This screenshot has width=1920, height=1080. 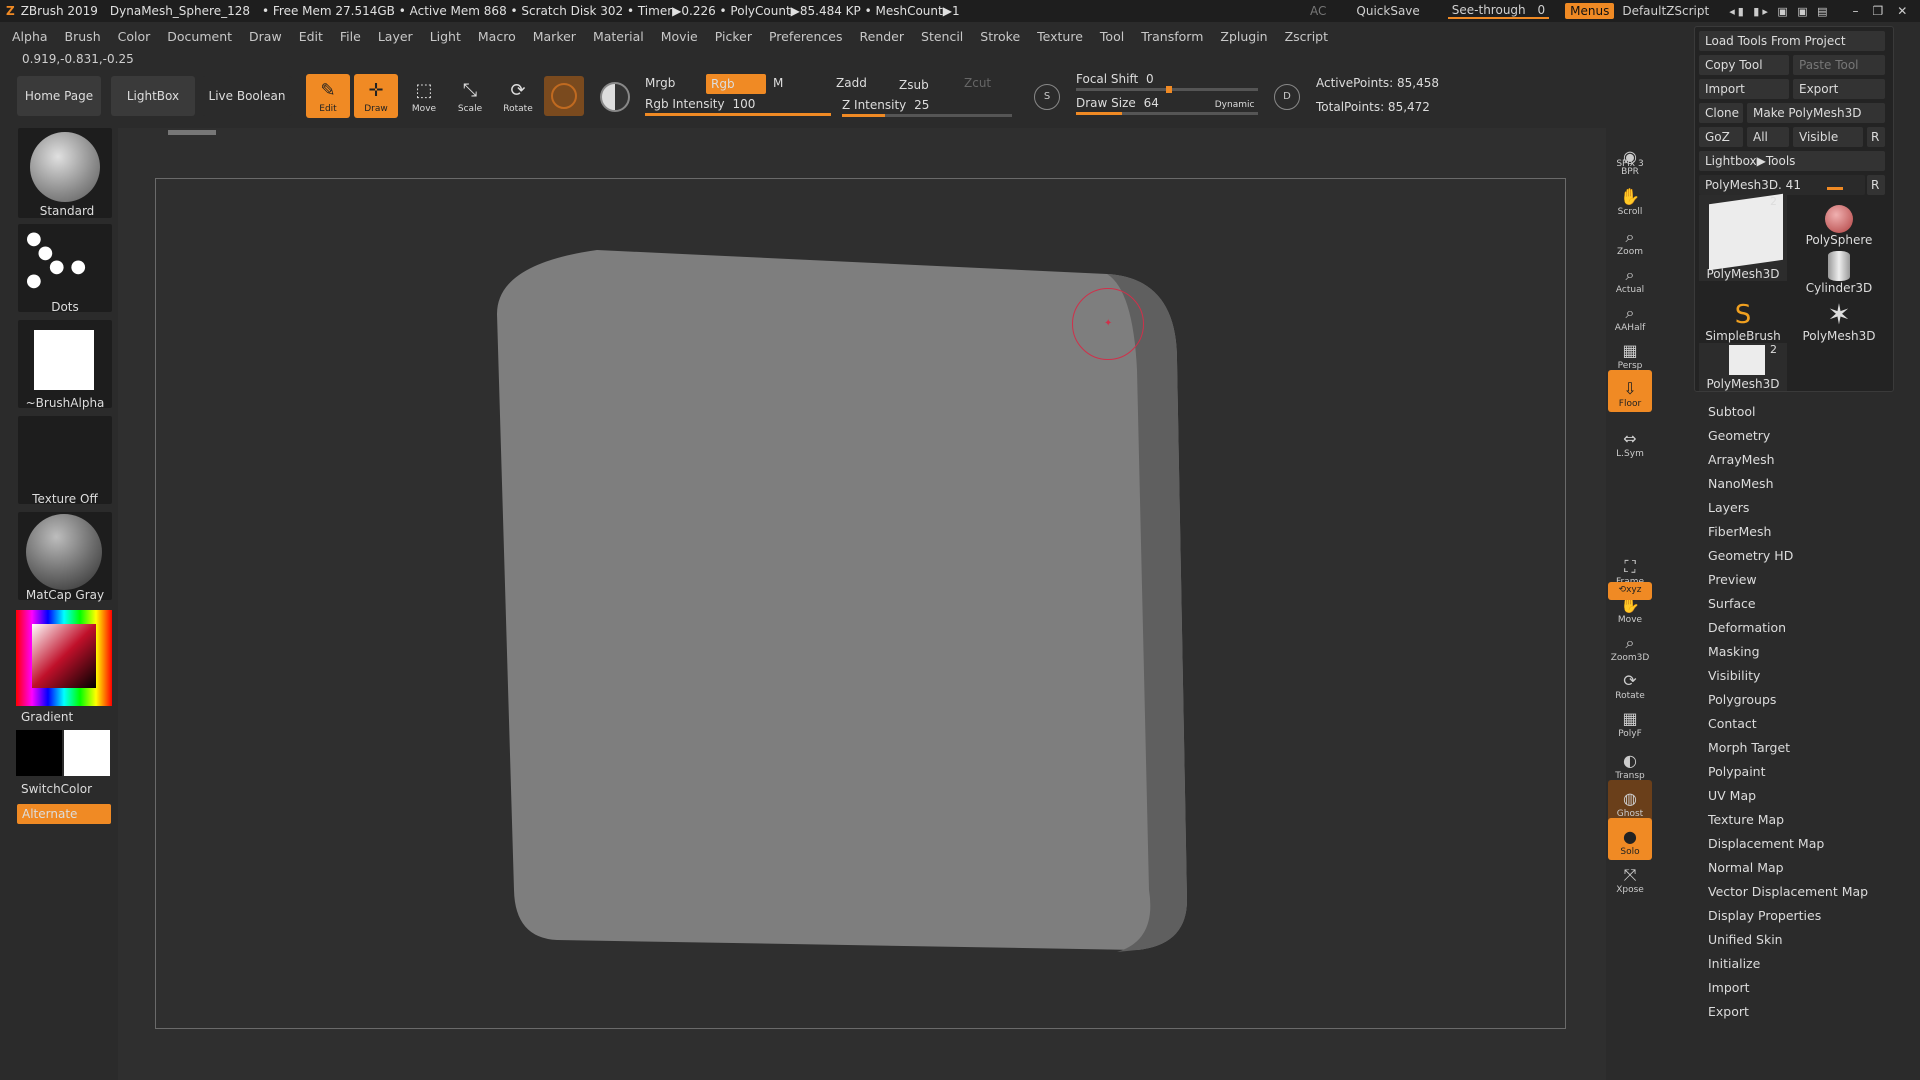 I want to click on subpalette-geometry-hd: Geometry HD, so click(x=1808, y=556).